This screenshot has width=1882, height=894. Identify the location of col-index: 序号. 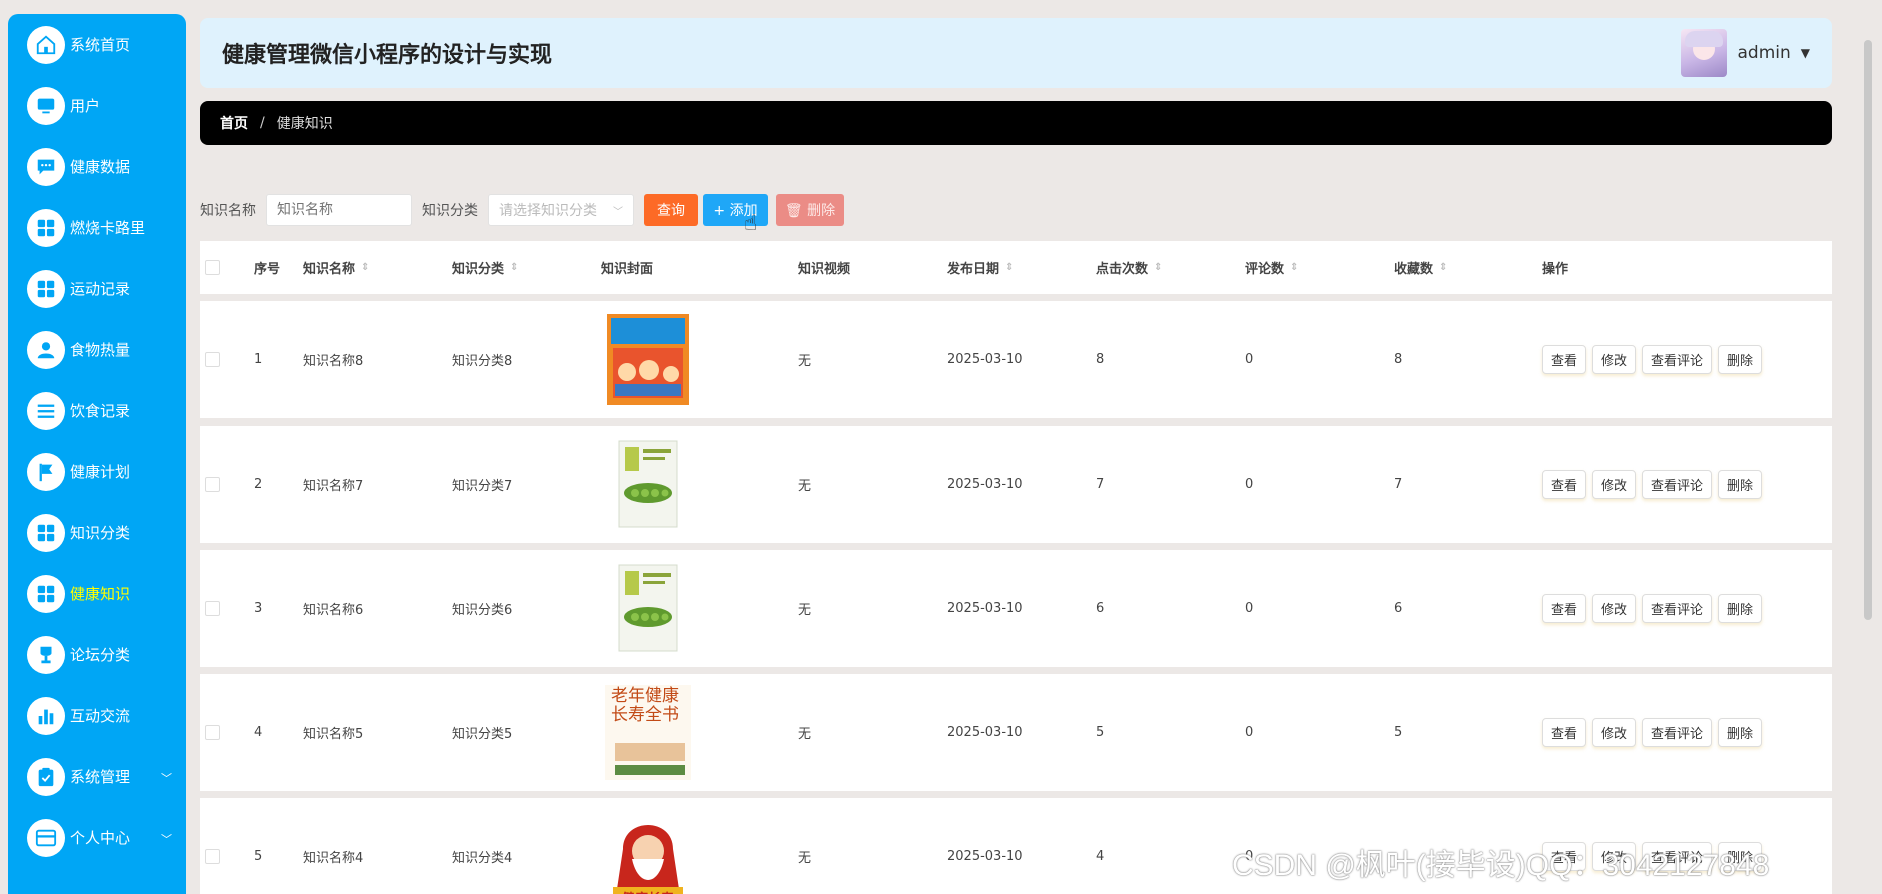
(267, 267).